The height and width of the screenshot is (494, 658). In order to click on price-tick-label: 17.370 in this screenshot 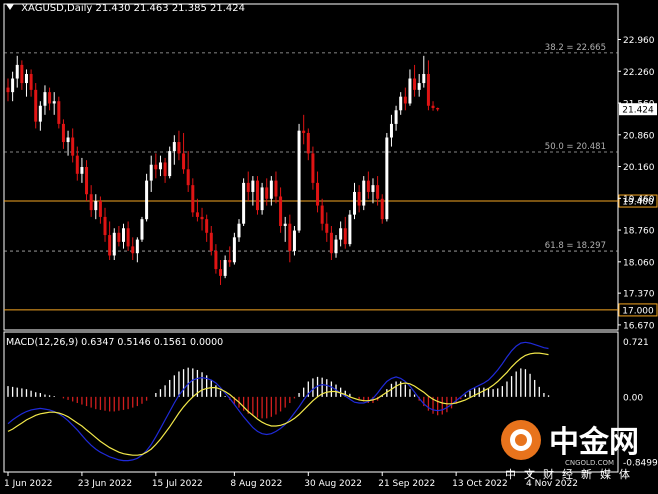, I will do `click(639, 295)`.